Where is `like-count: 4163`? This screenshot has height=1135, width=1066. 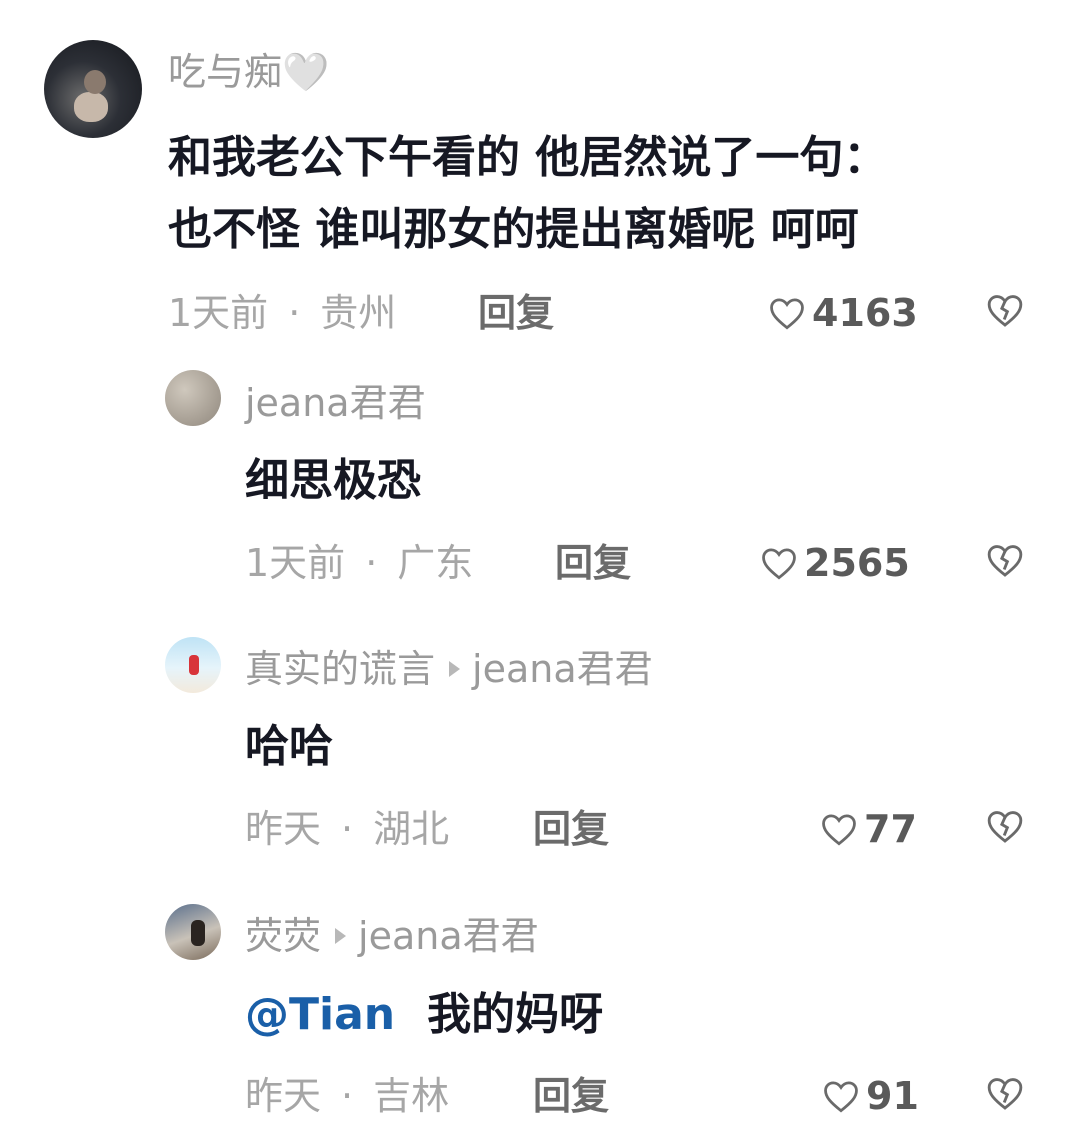
like-count: 4163 is located at coordinates (865, 313).